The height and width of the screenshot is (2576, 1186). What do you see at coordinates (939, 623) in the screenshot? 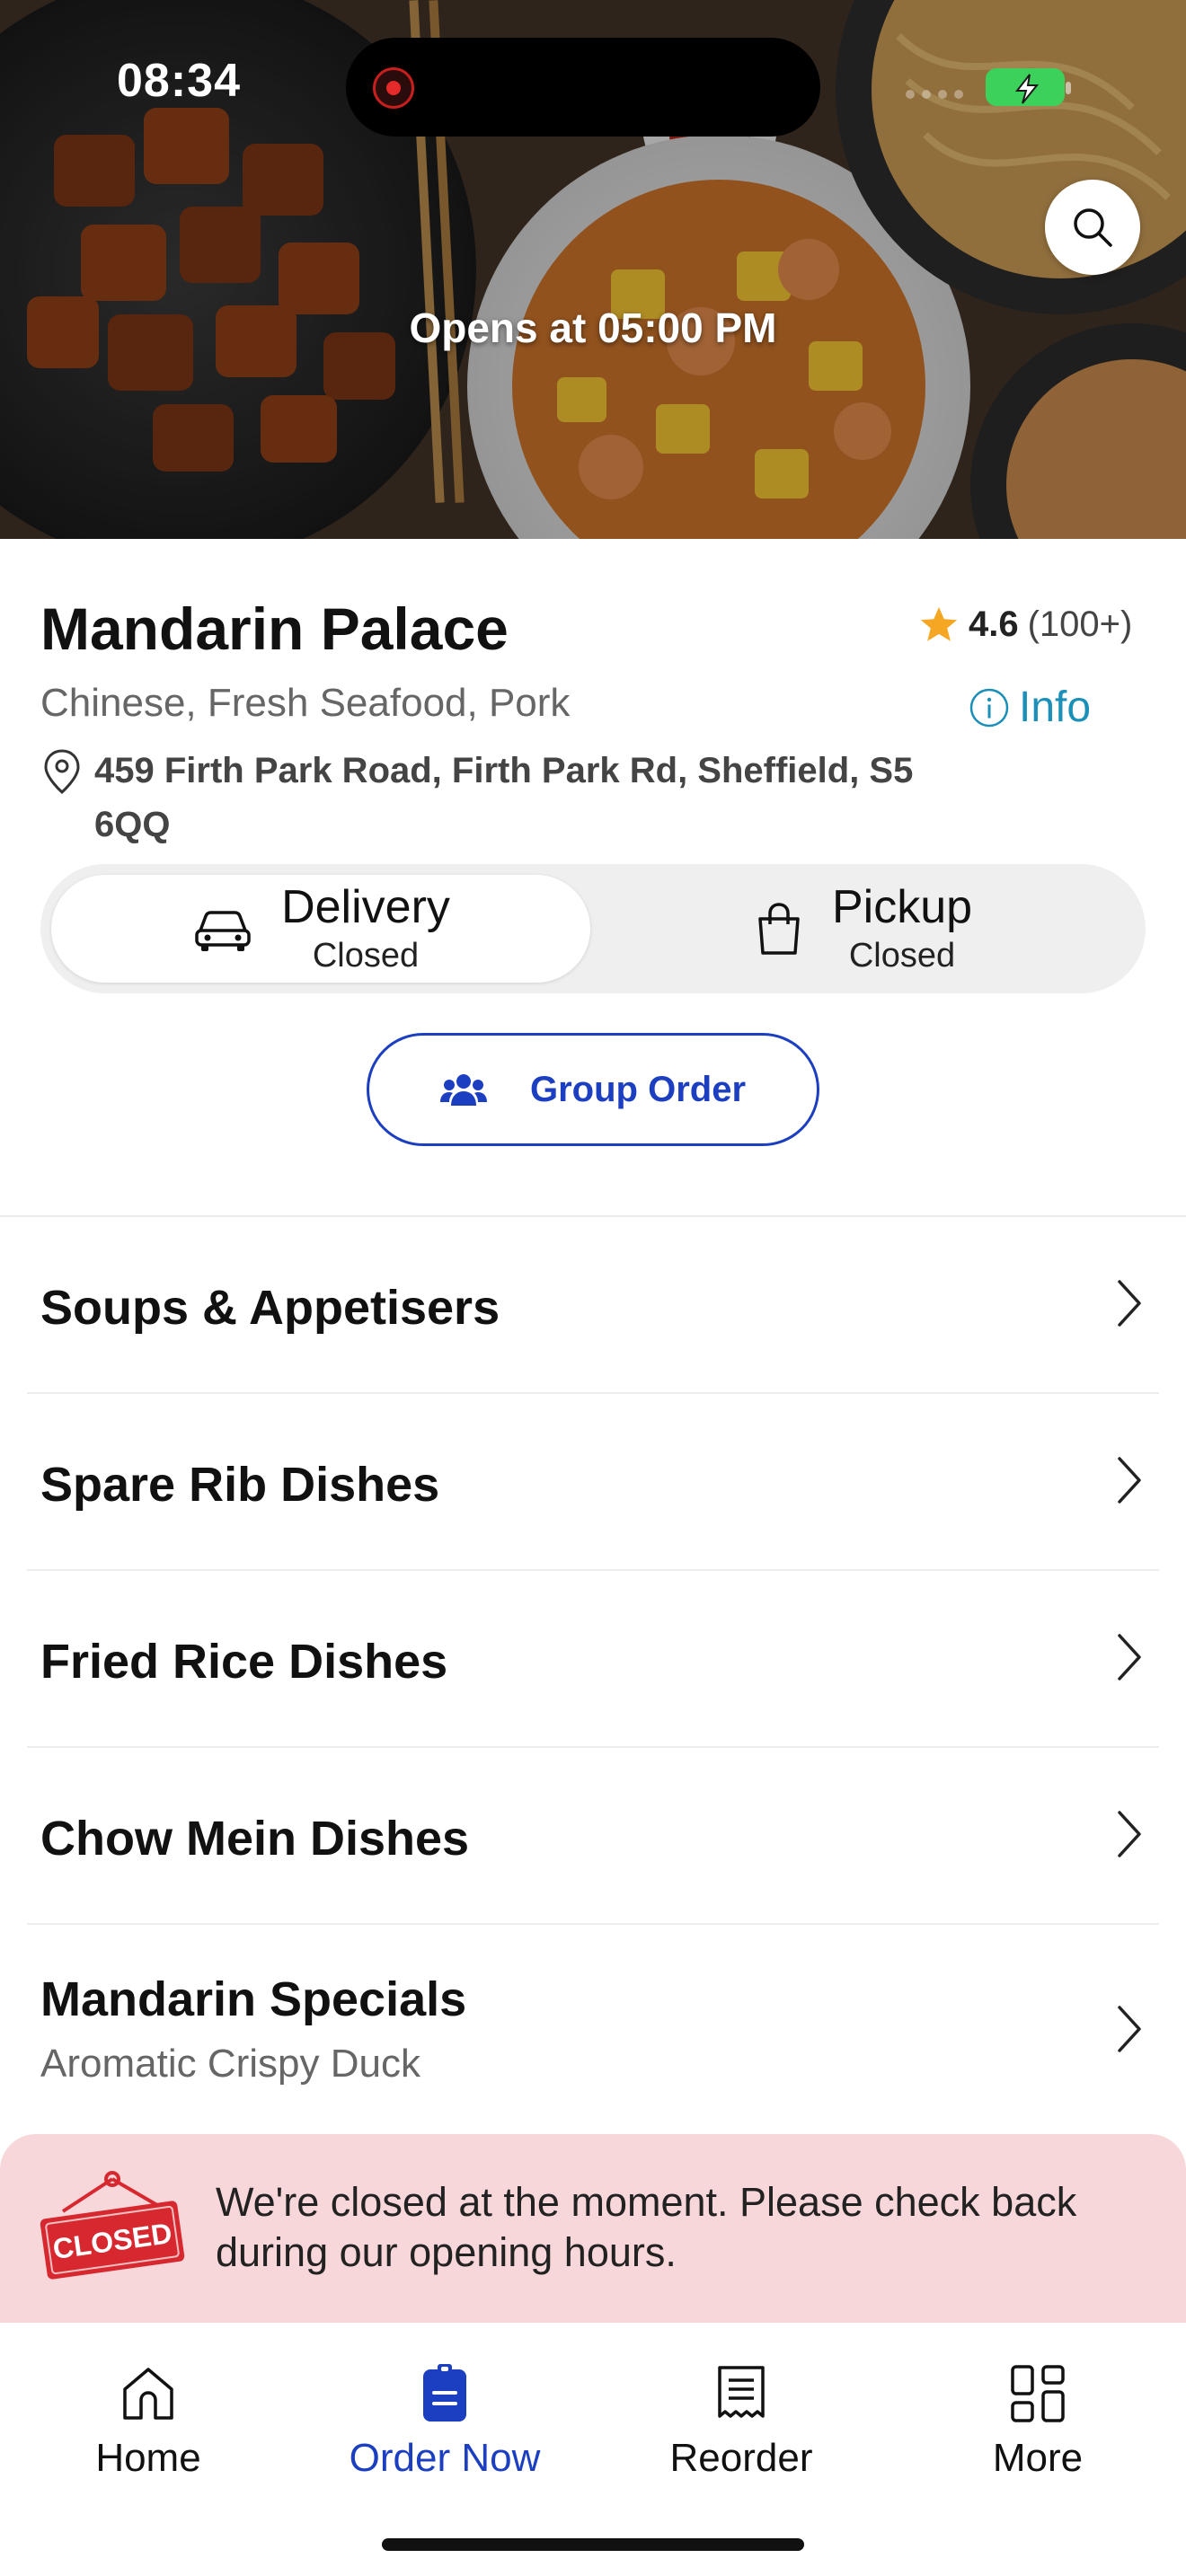
I see `star-icon` at bounding box center [939, 623].